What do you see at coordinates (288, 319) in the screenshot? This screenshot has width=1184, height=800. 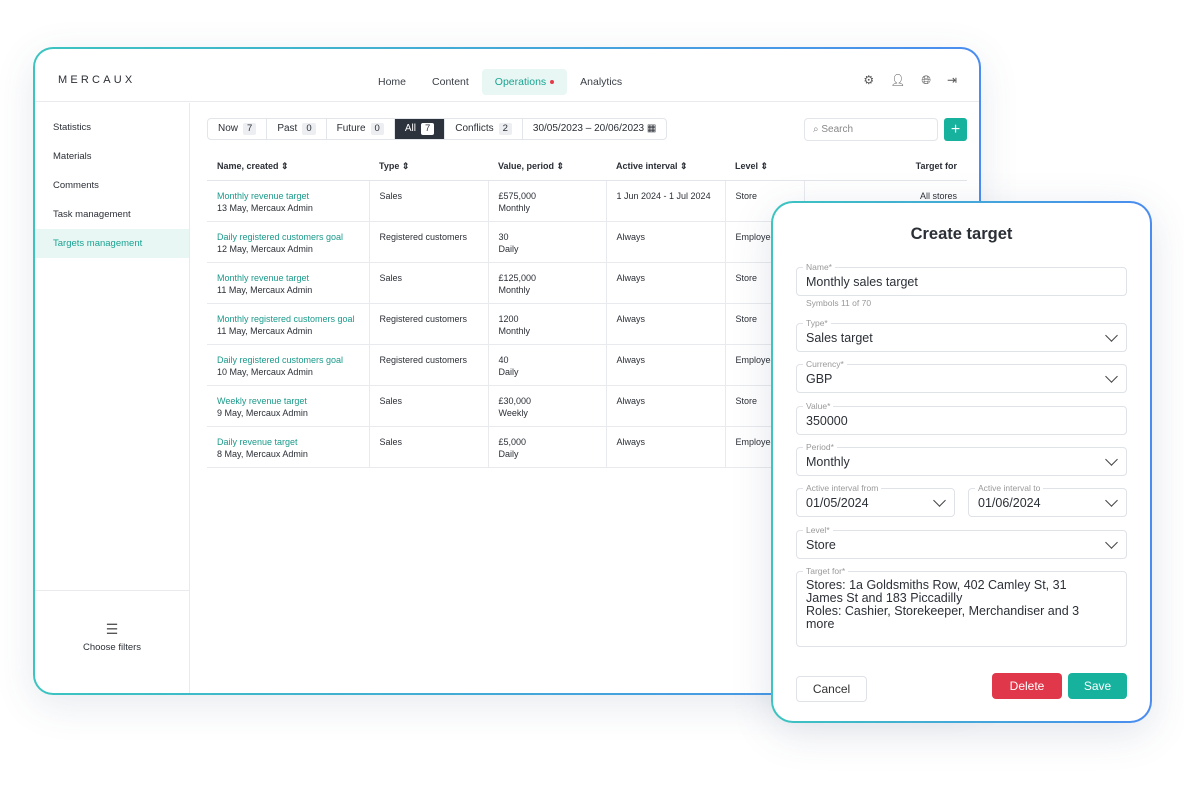 I see `target-name-link: Monthly registered customers goal` at bounding box center [288, 319].